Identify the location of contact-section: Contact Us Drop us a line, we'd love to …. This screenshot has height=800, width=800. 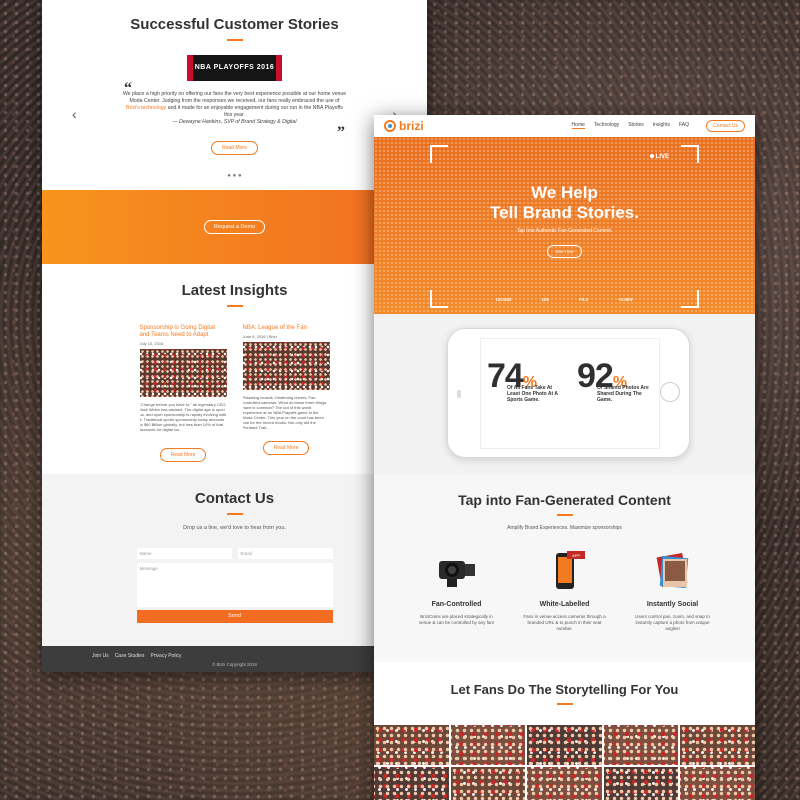
(234, 560).